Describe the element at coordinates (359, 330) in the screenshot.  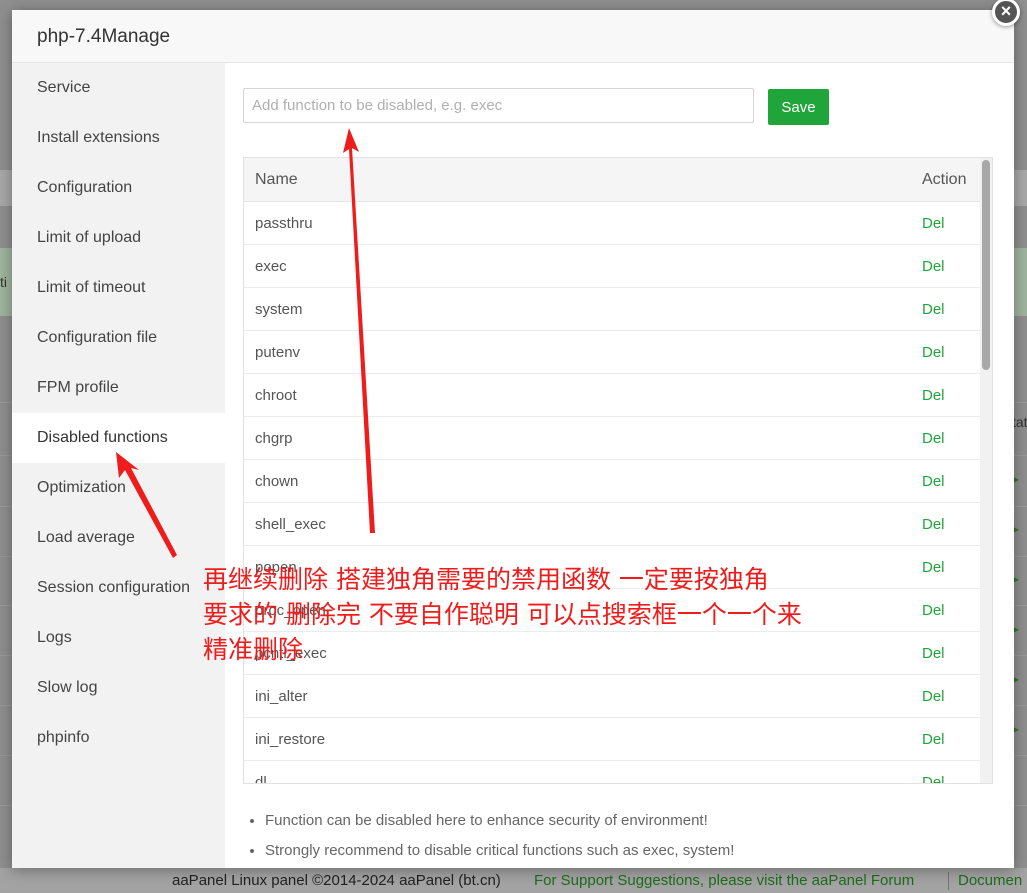
I see `annotation-arrow-to-input` at that location.